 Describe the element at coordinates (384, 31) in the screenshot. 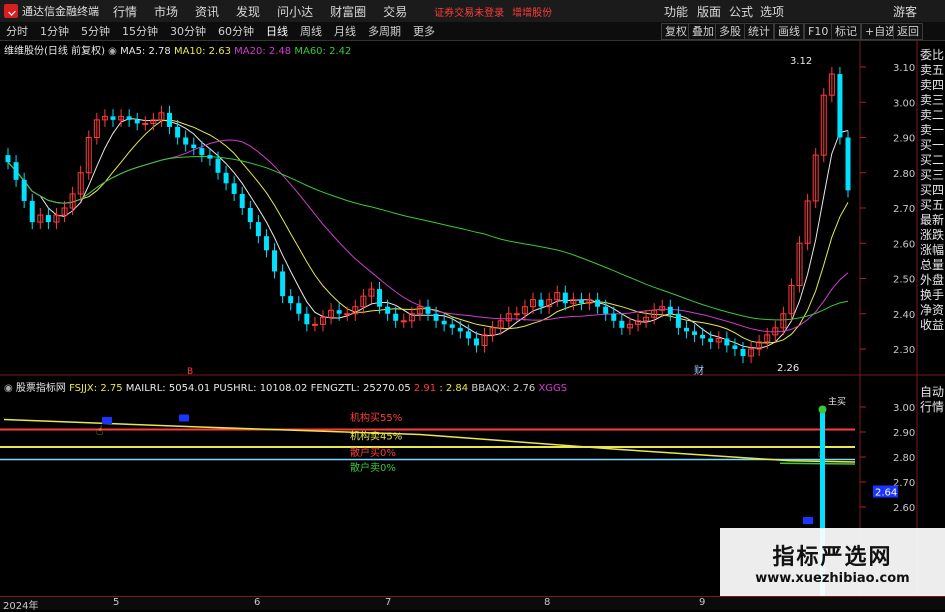

I see `period-tab: 多周期` at that location.